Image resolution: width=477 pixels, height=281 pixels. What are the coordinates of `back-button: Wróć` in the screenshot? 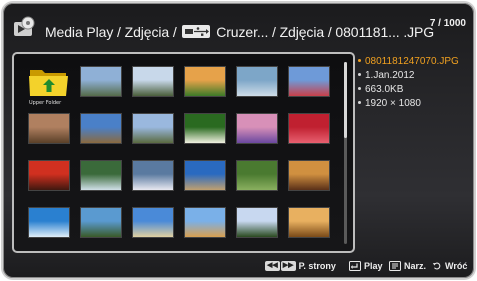 It's located at (449, 266).